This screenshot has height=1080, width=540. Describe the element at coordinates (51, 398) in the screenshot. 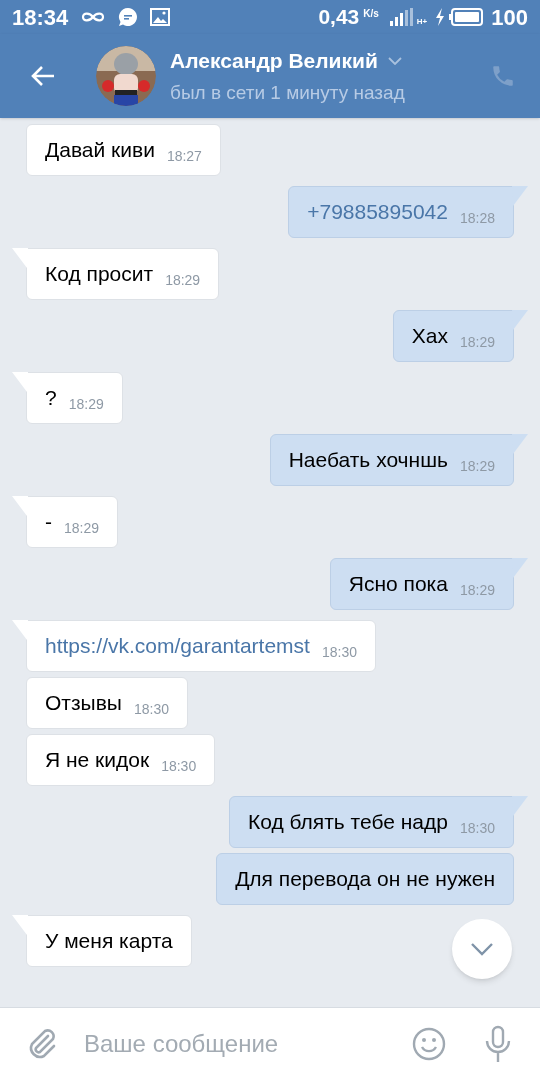

I see `message-text: ?` at that location.